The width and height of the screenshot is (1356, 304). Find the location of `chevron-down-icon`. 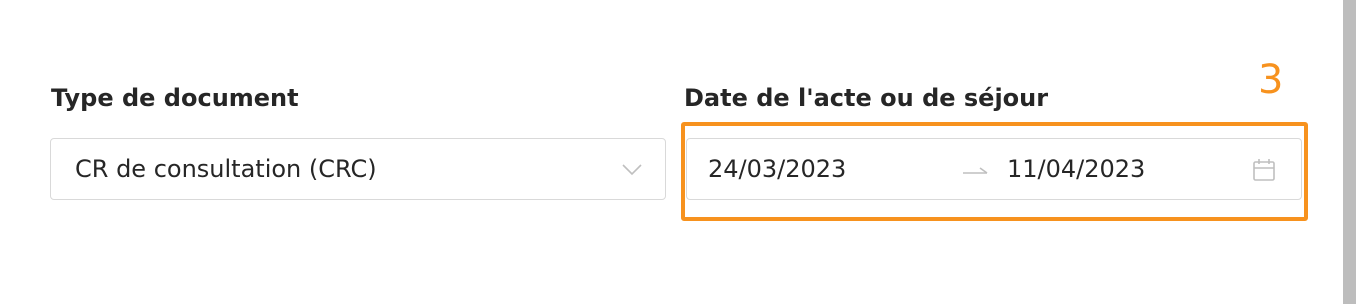

chevron-down-icon is located at coordinates (632, 170).